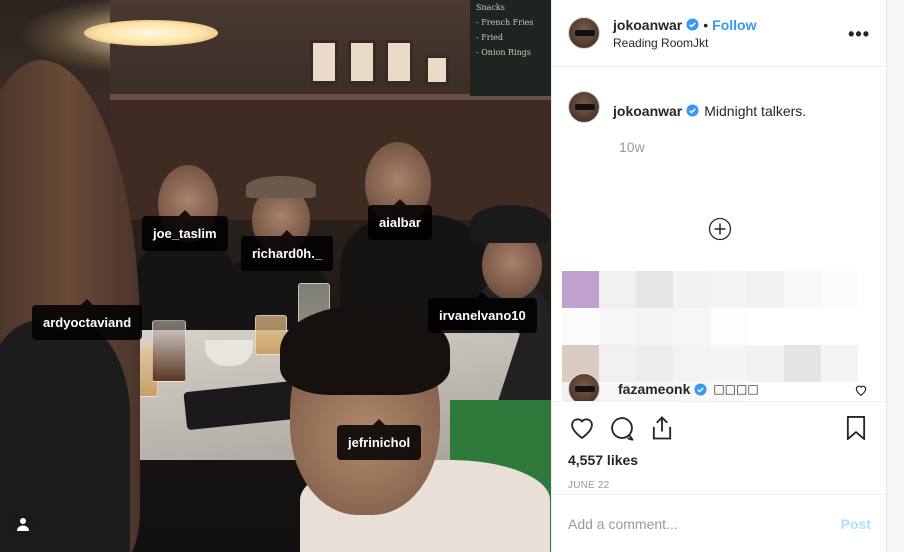  Describe the element at coordinates (704, 523) in the screenshot. I see `add-comment-input` at that location.